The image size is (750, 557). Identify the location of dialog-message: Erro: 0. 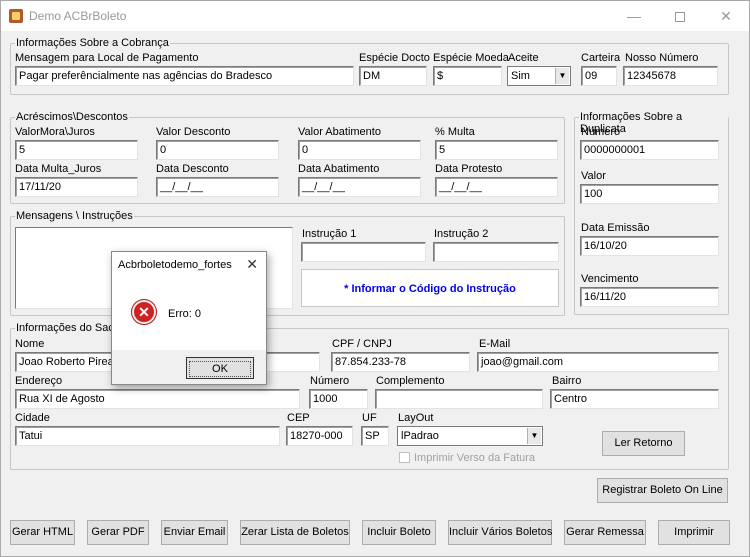
(185, 314).